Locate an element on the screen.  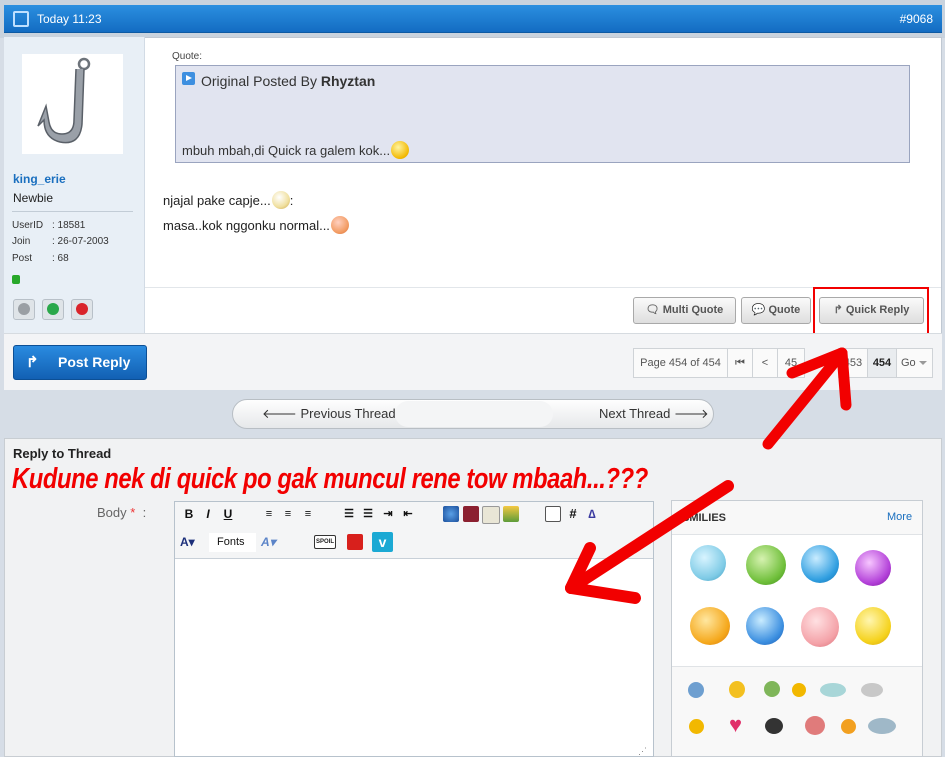
previous-thread-link: 🡐 Previous Thread is located at coordinates (329, 414).